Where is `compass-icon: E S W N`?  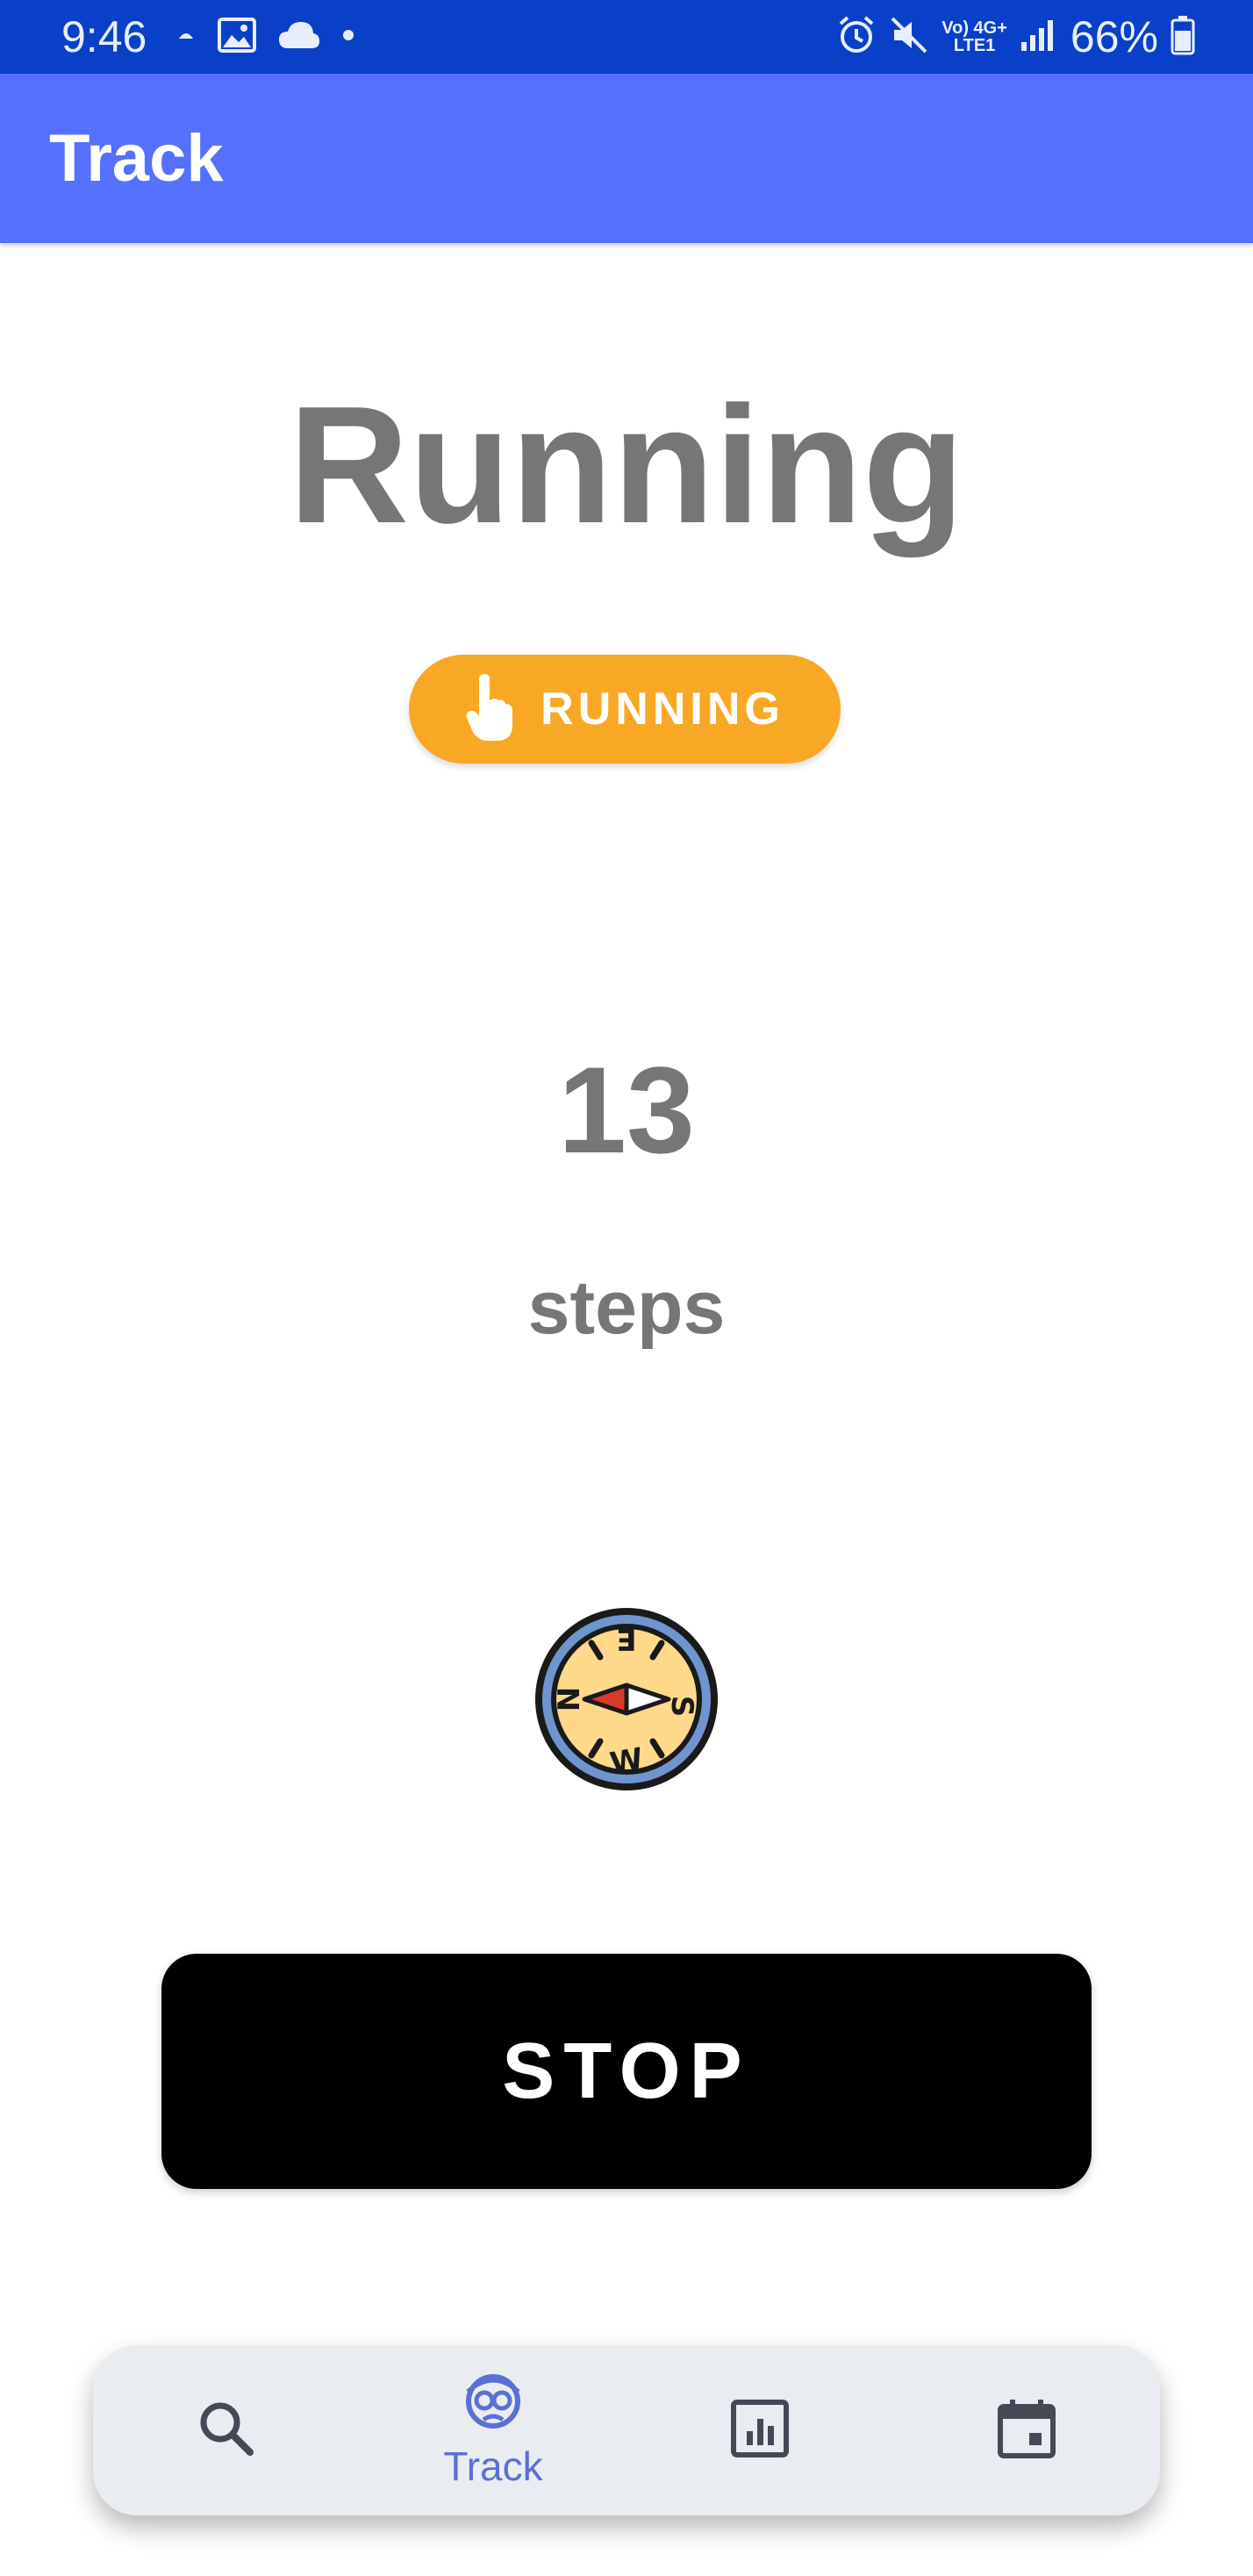
compass-icon: E S W N is located at coordinates (626, 1699).